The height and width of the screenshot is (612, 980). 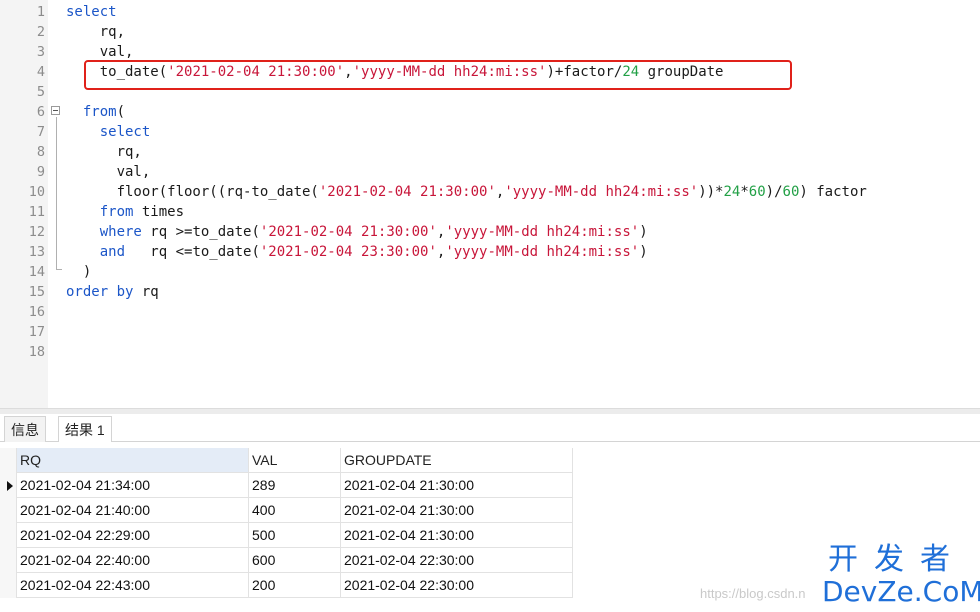 What do you see at coordinates (192, 252) in the screenshot?
I see `sql-text: rq <=to_date(` at bounding box center [192, 252].